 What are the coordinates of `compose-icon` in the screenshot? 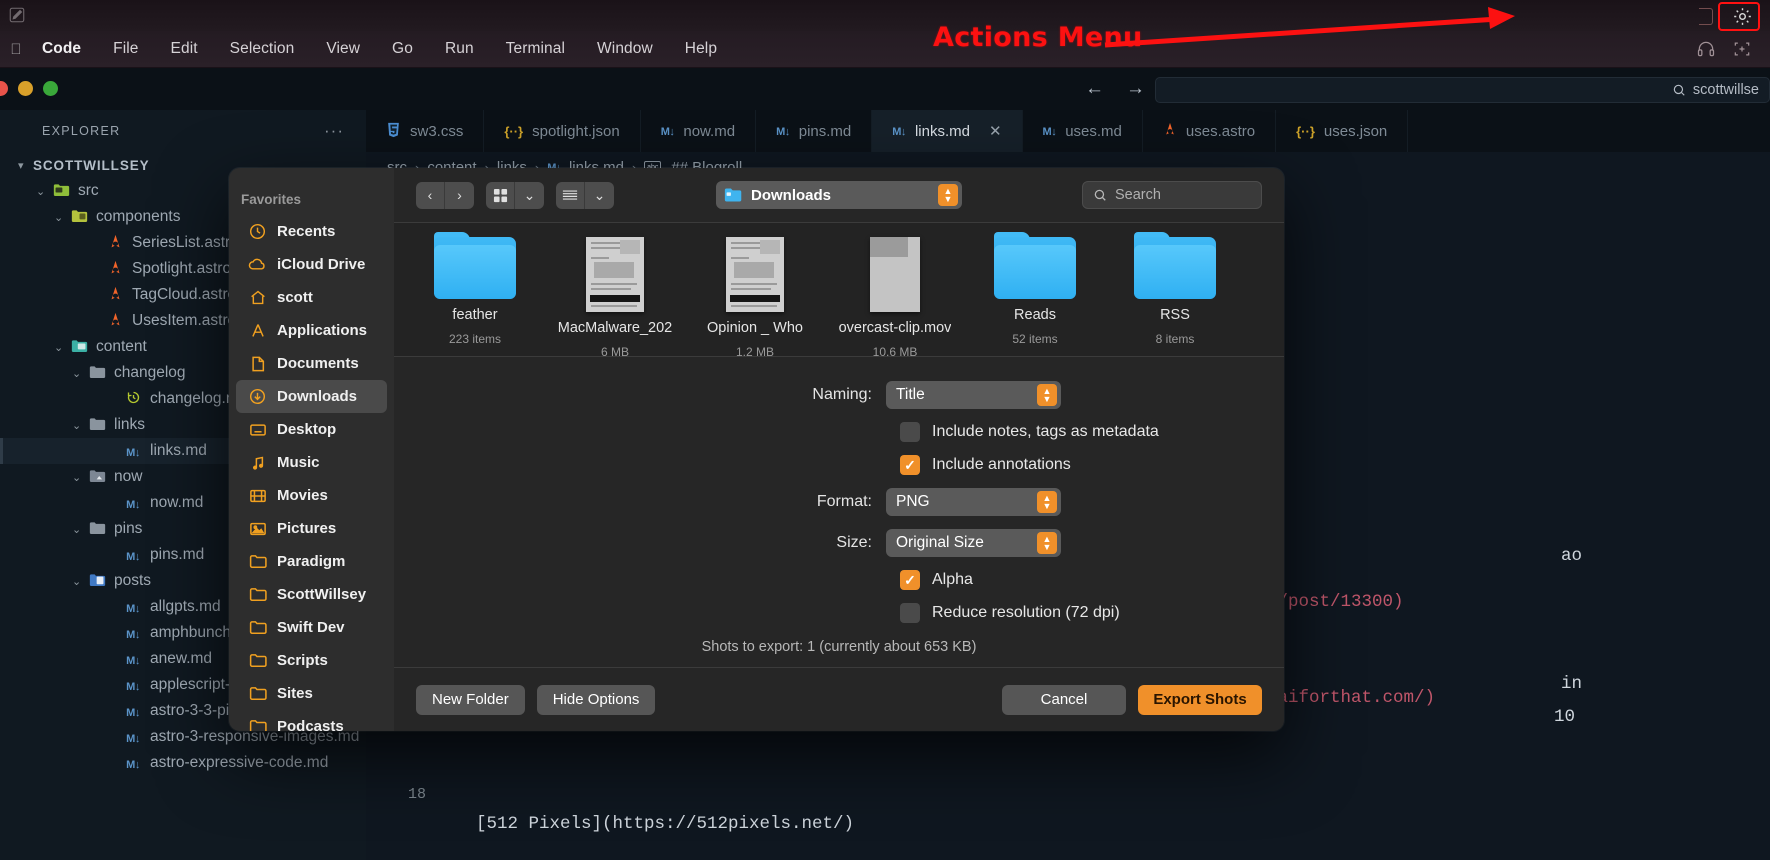 It's located at (17, 15).